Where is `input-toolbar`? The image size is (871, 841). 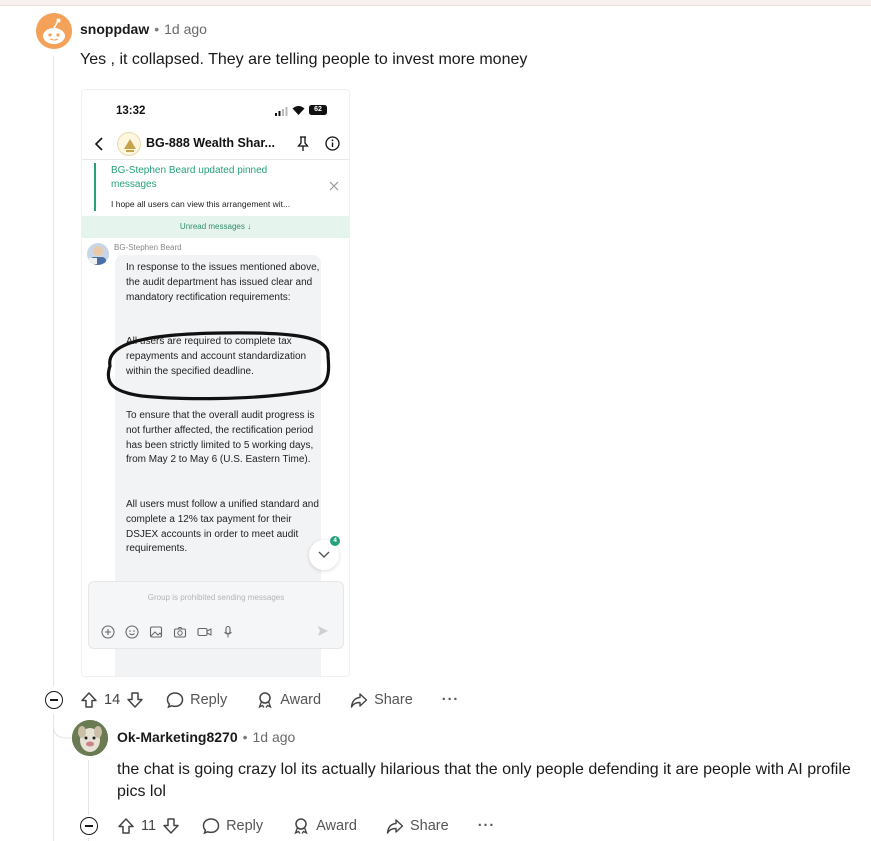 input-toolbar is located at coordinates (168, 632).